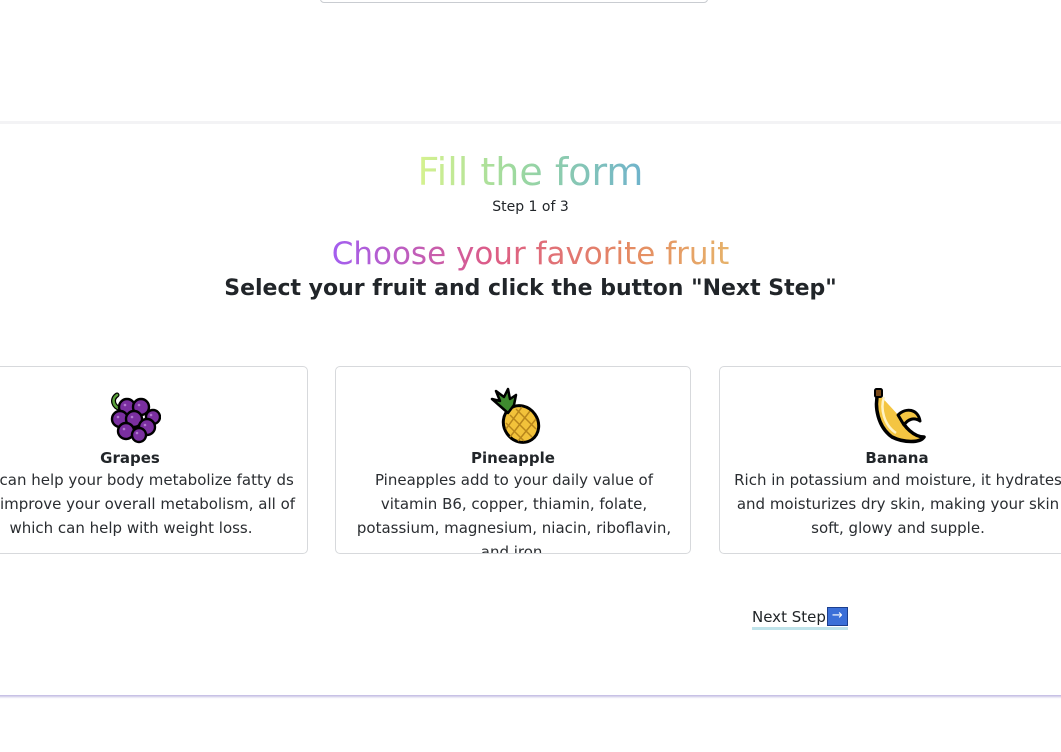 The height and width of the screenshot is (752, 1061). I want to click on form-title-text: Fill the form, so click(530, 172).